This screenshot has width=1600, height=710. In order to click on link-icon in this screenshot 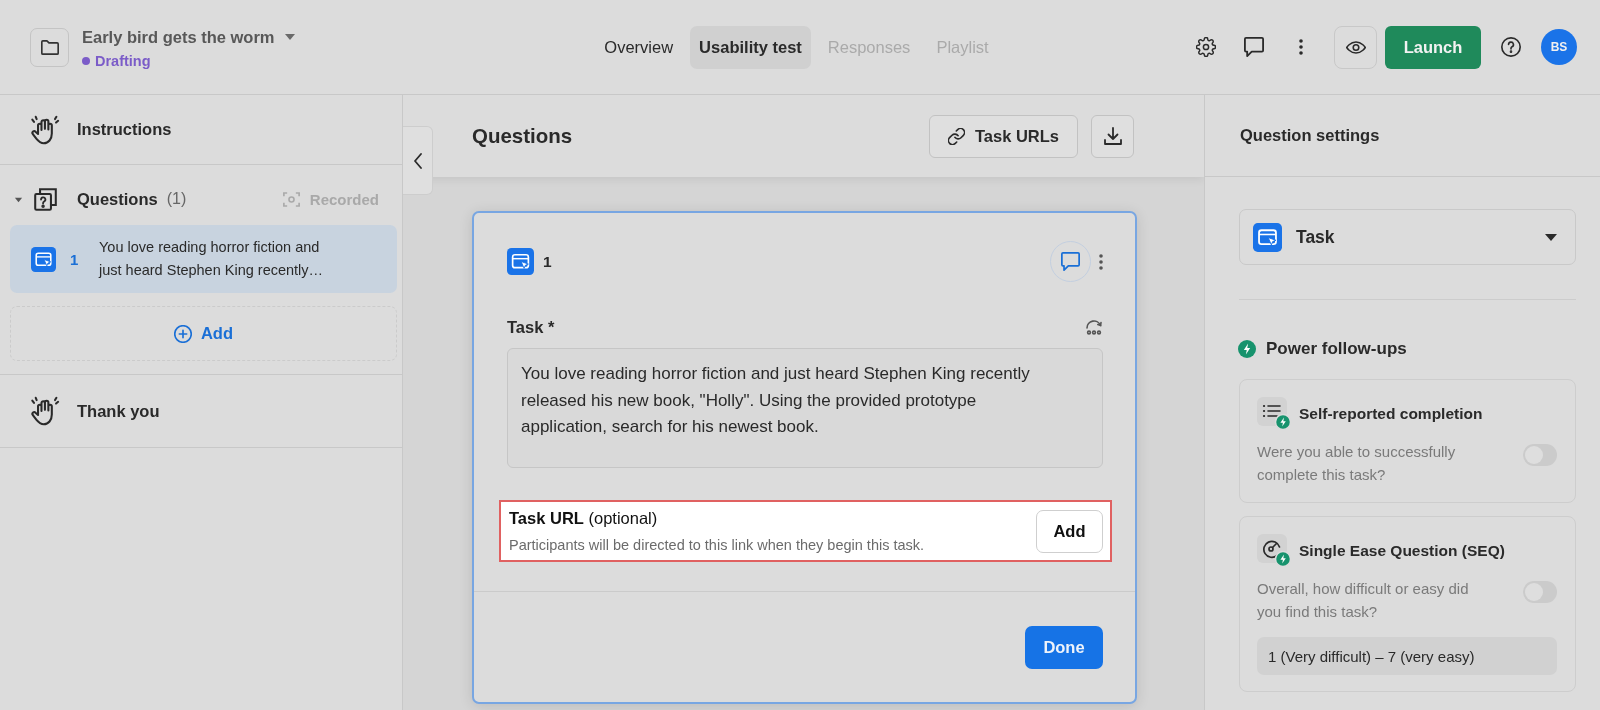, I will do `click(956, 136)`.